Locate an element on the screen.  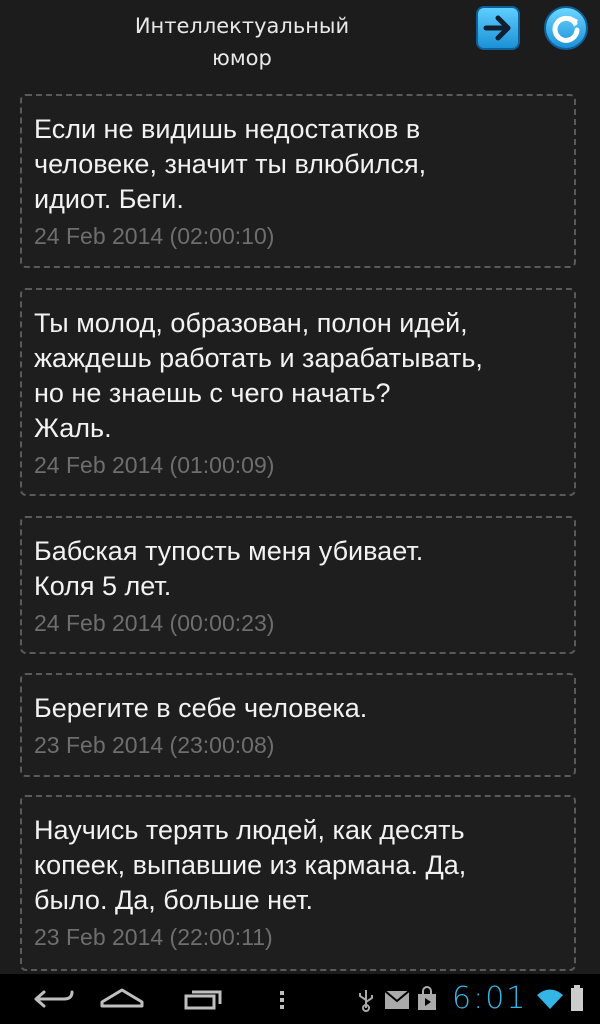
menu-button is located at coordinates (282, 999).